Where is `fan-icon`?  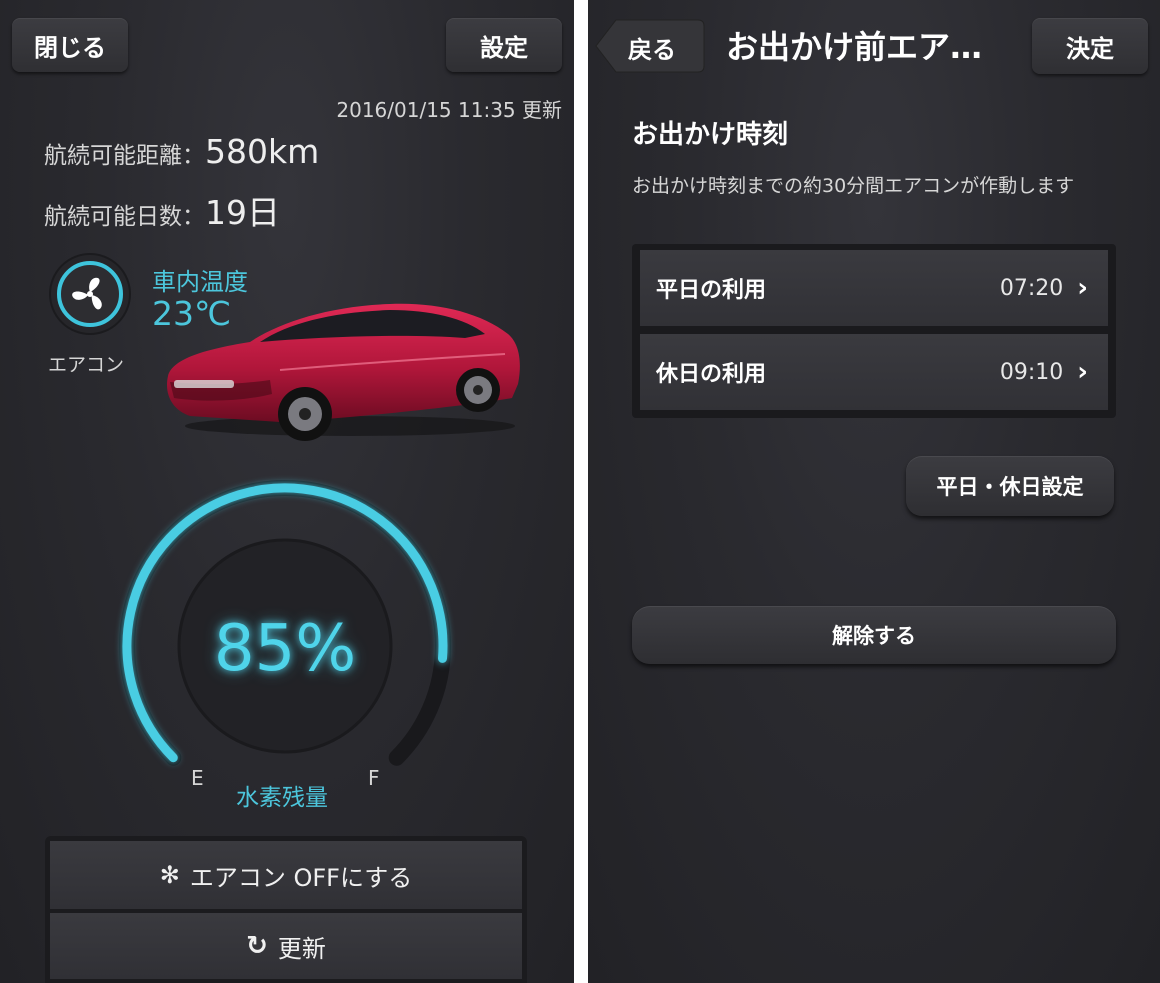
fan-icon is located at coordinates (90, 294).